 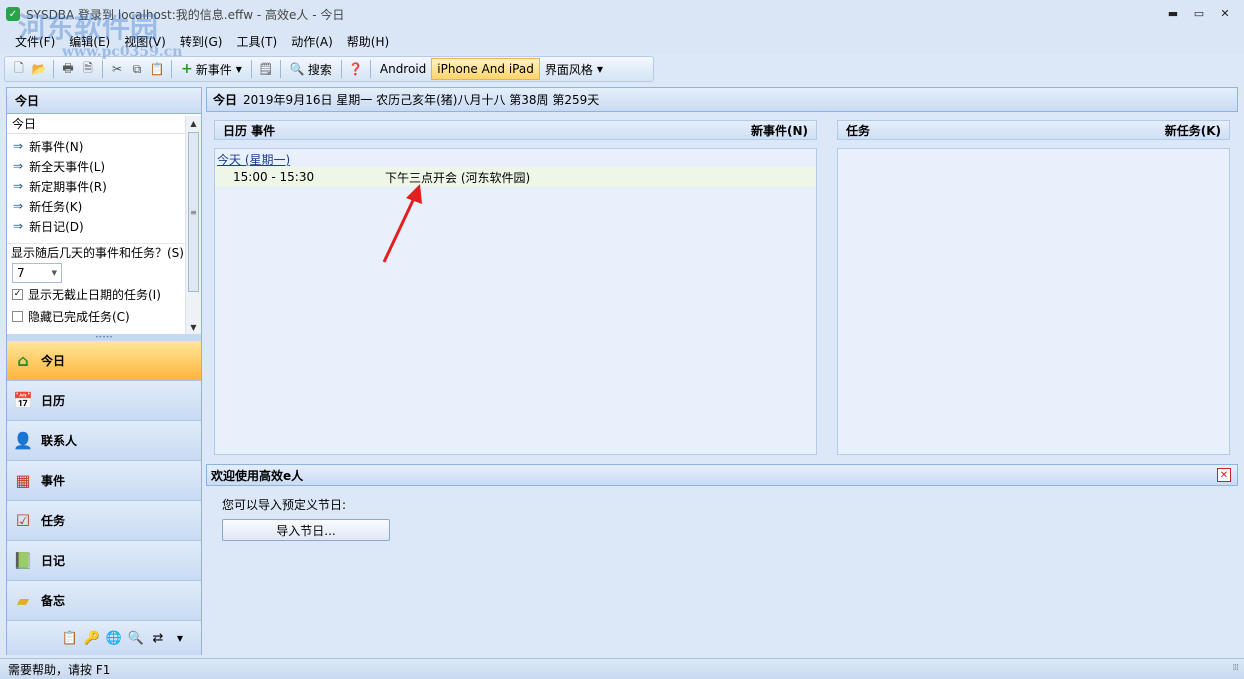 What do you see at coordinates (89, 41) in the screenshot?
I see `menu-edit: 编辑(E)` at bounding box center [89, 41].